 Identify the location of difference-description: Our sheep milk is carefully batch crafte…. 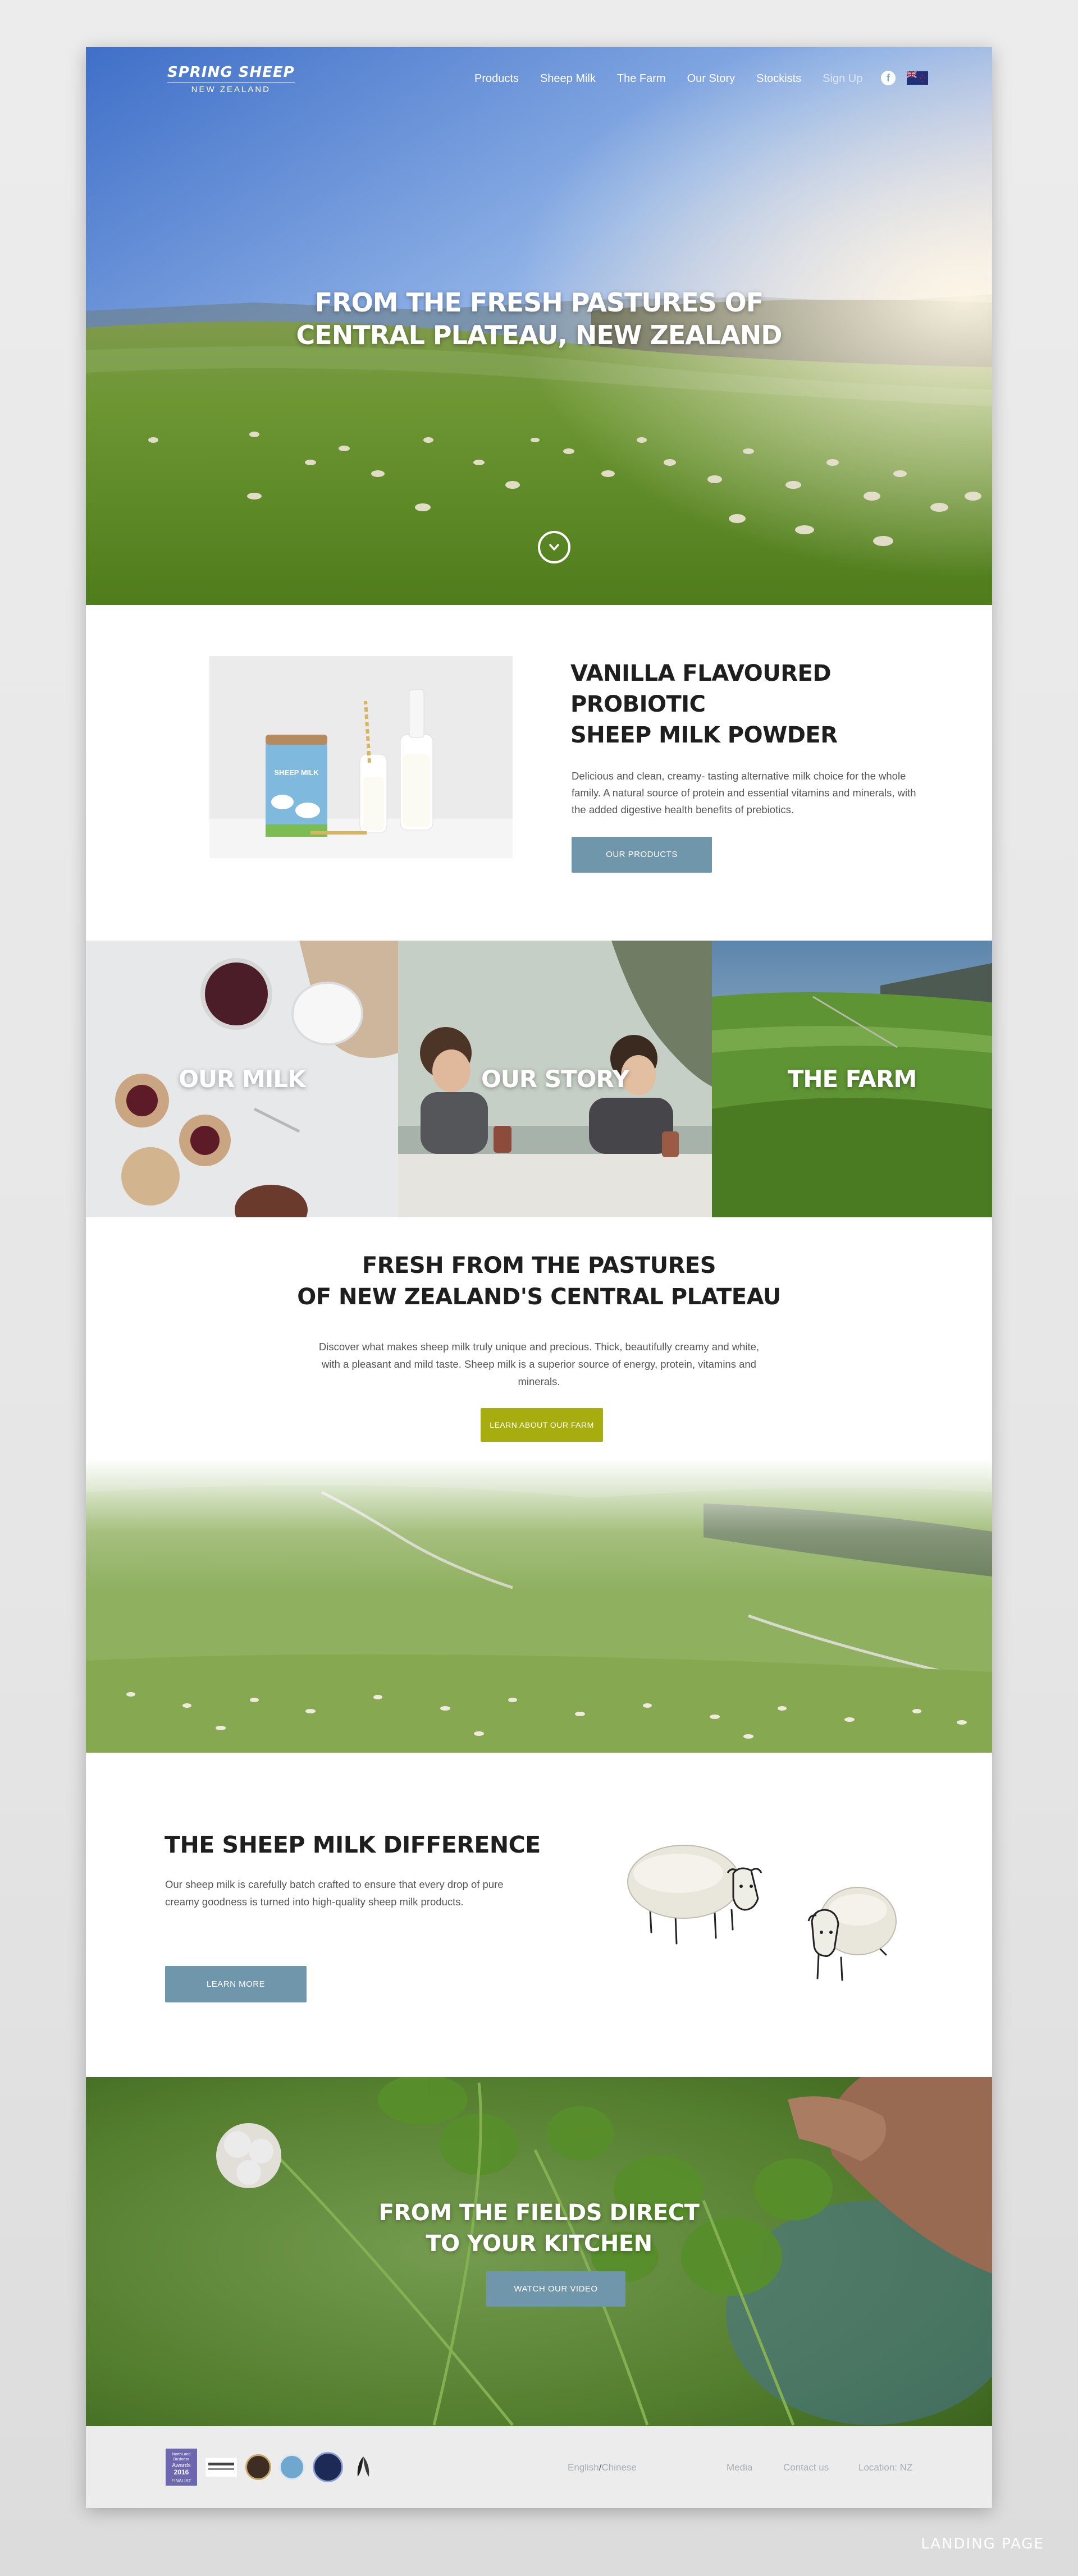
(334, 1893).